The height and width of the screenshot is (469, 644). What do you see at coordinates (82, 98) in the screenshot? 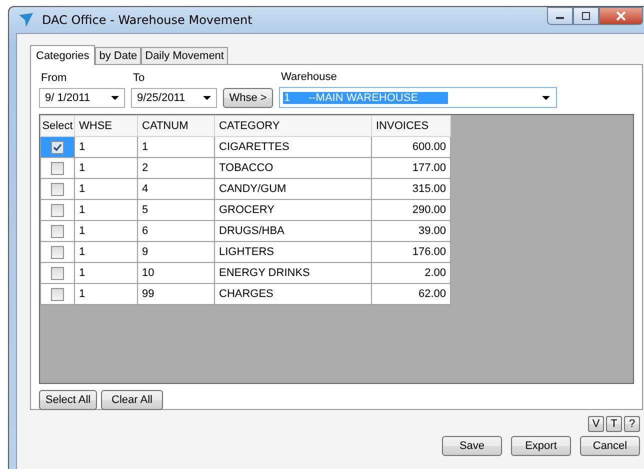
I see `from-date-picker: 9/ 1/2011` at bounding box center [82, 98].